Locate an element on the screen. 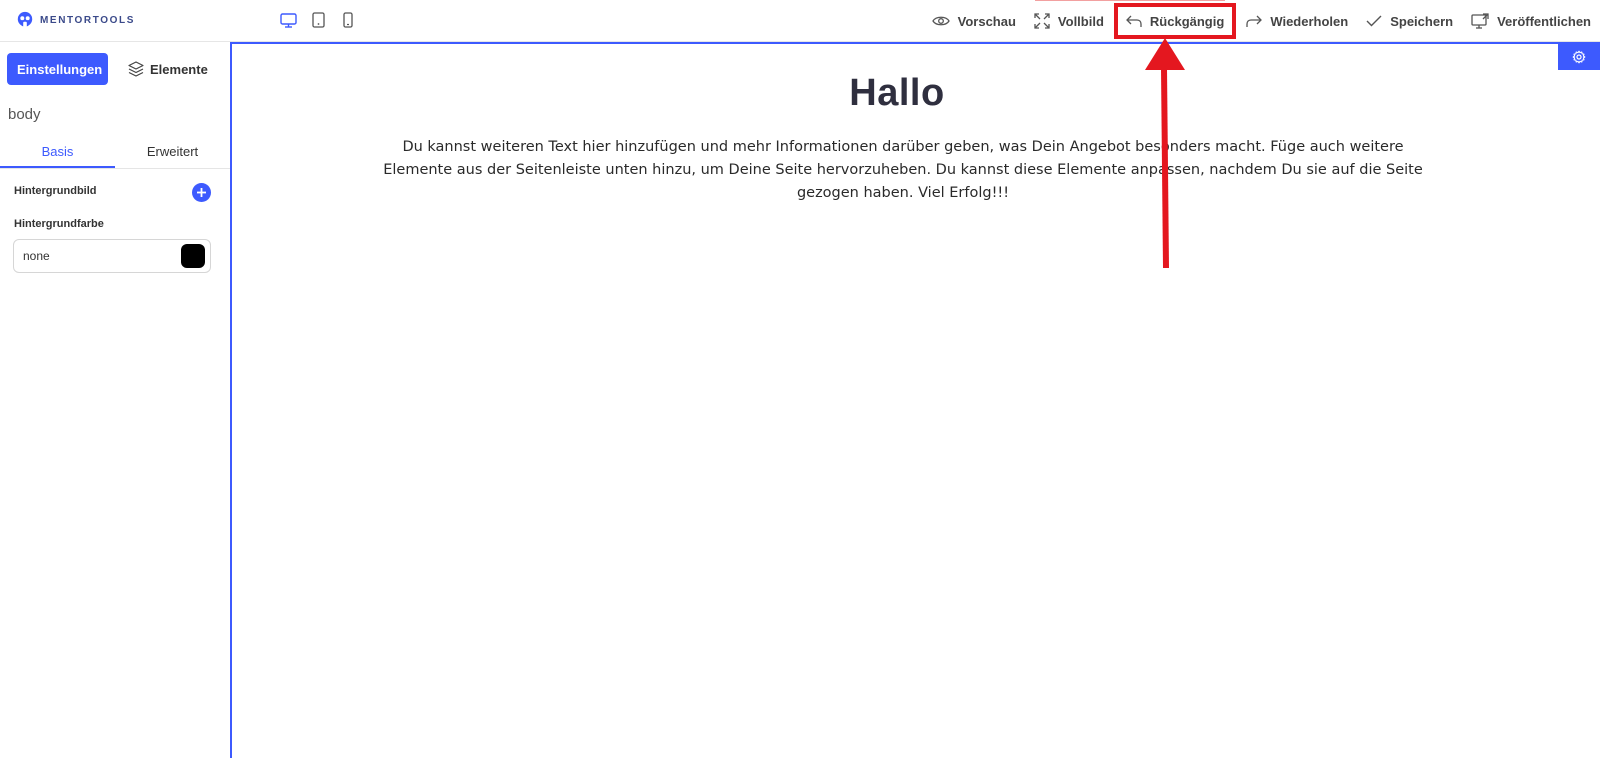 The width and height of the screenshot is (1600, 758). preview-label: Vorschau is located at coordinates (986, 21).